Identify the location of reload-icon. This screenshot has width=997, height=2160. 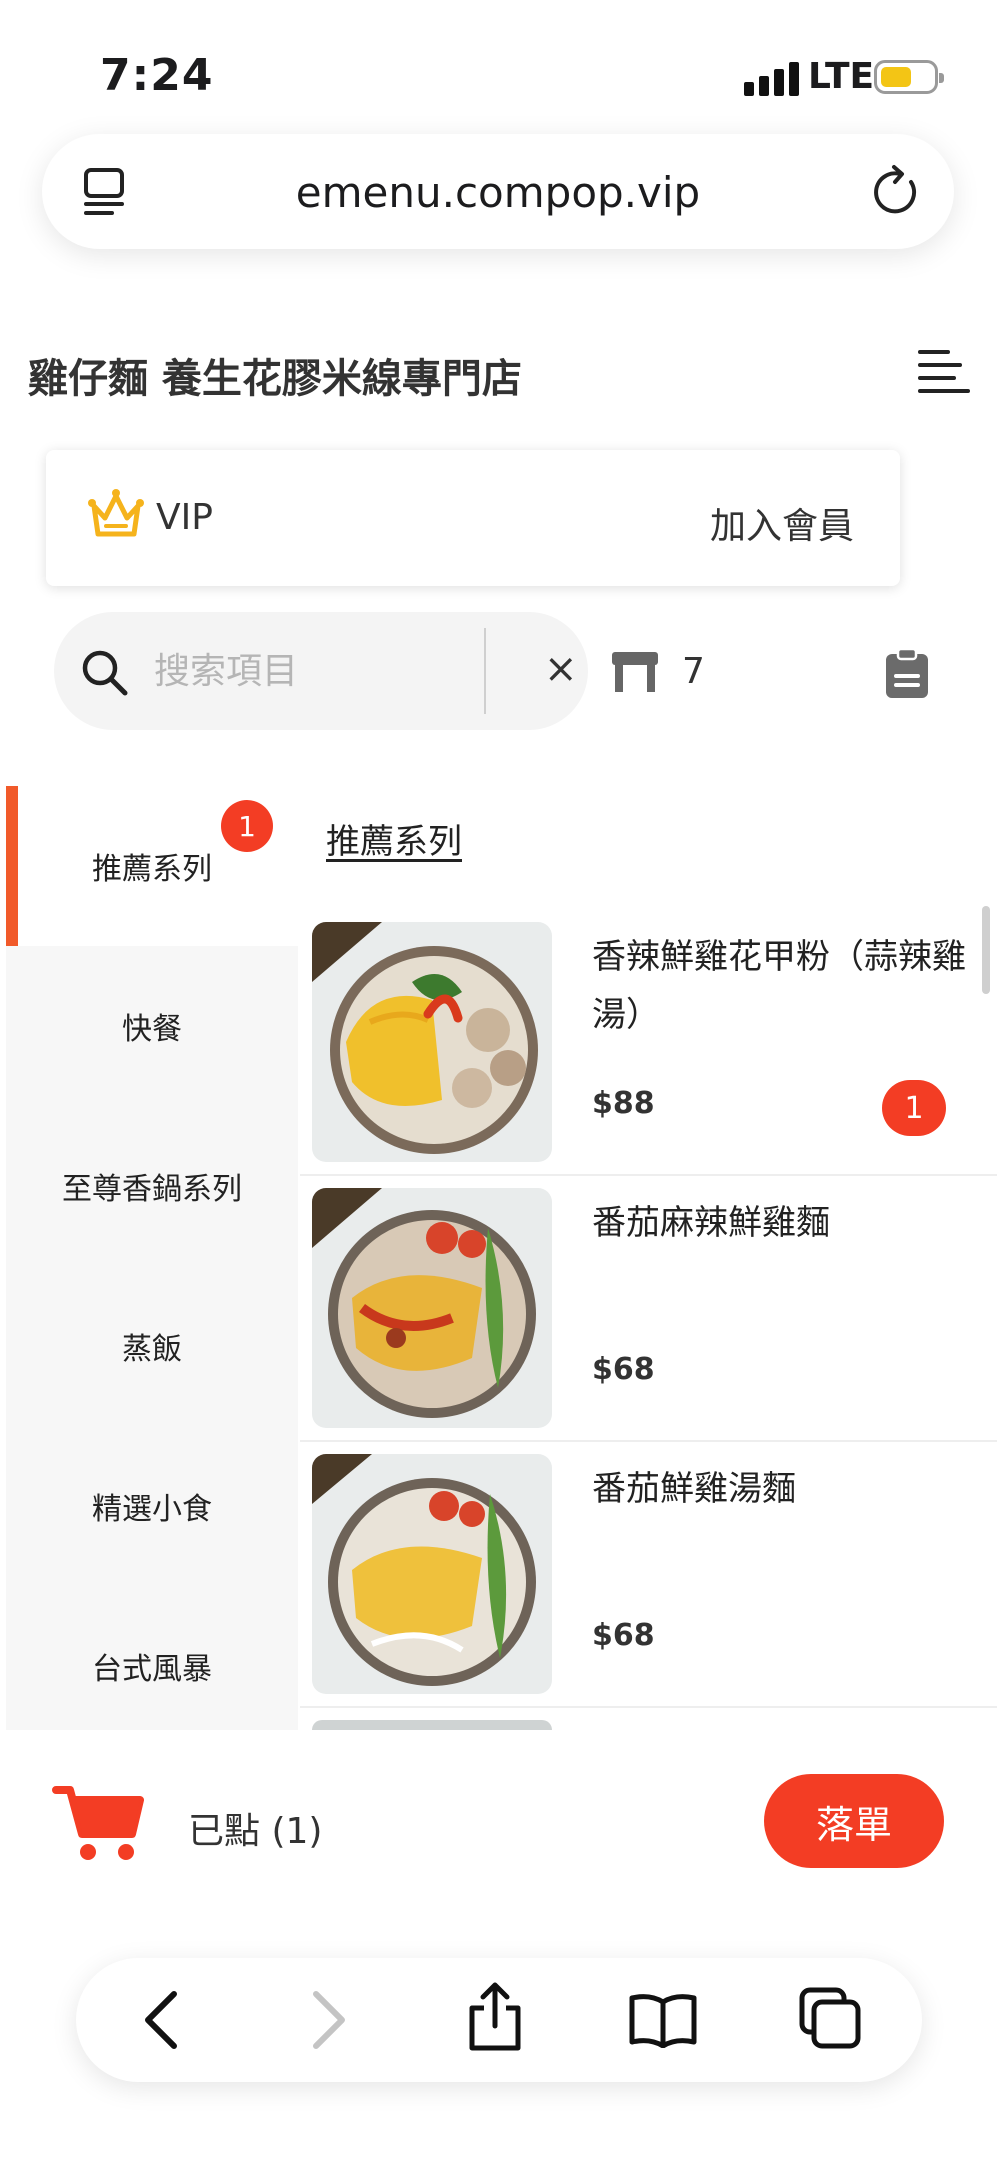
(897, 193).